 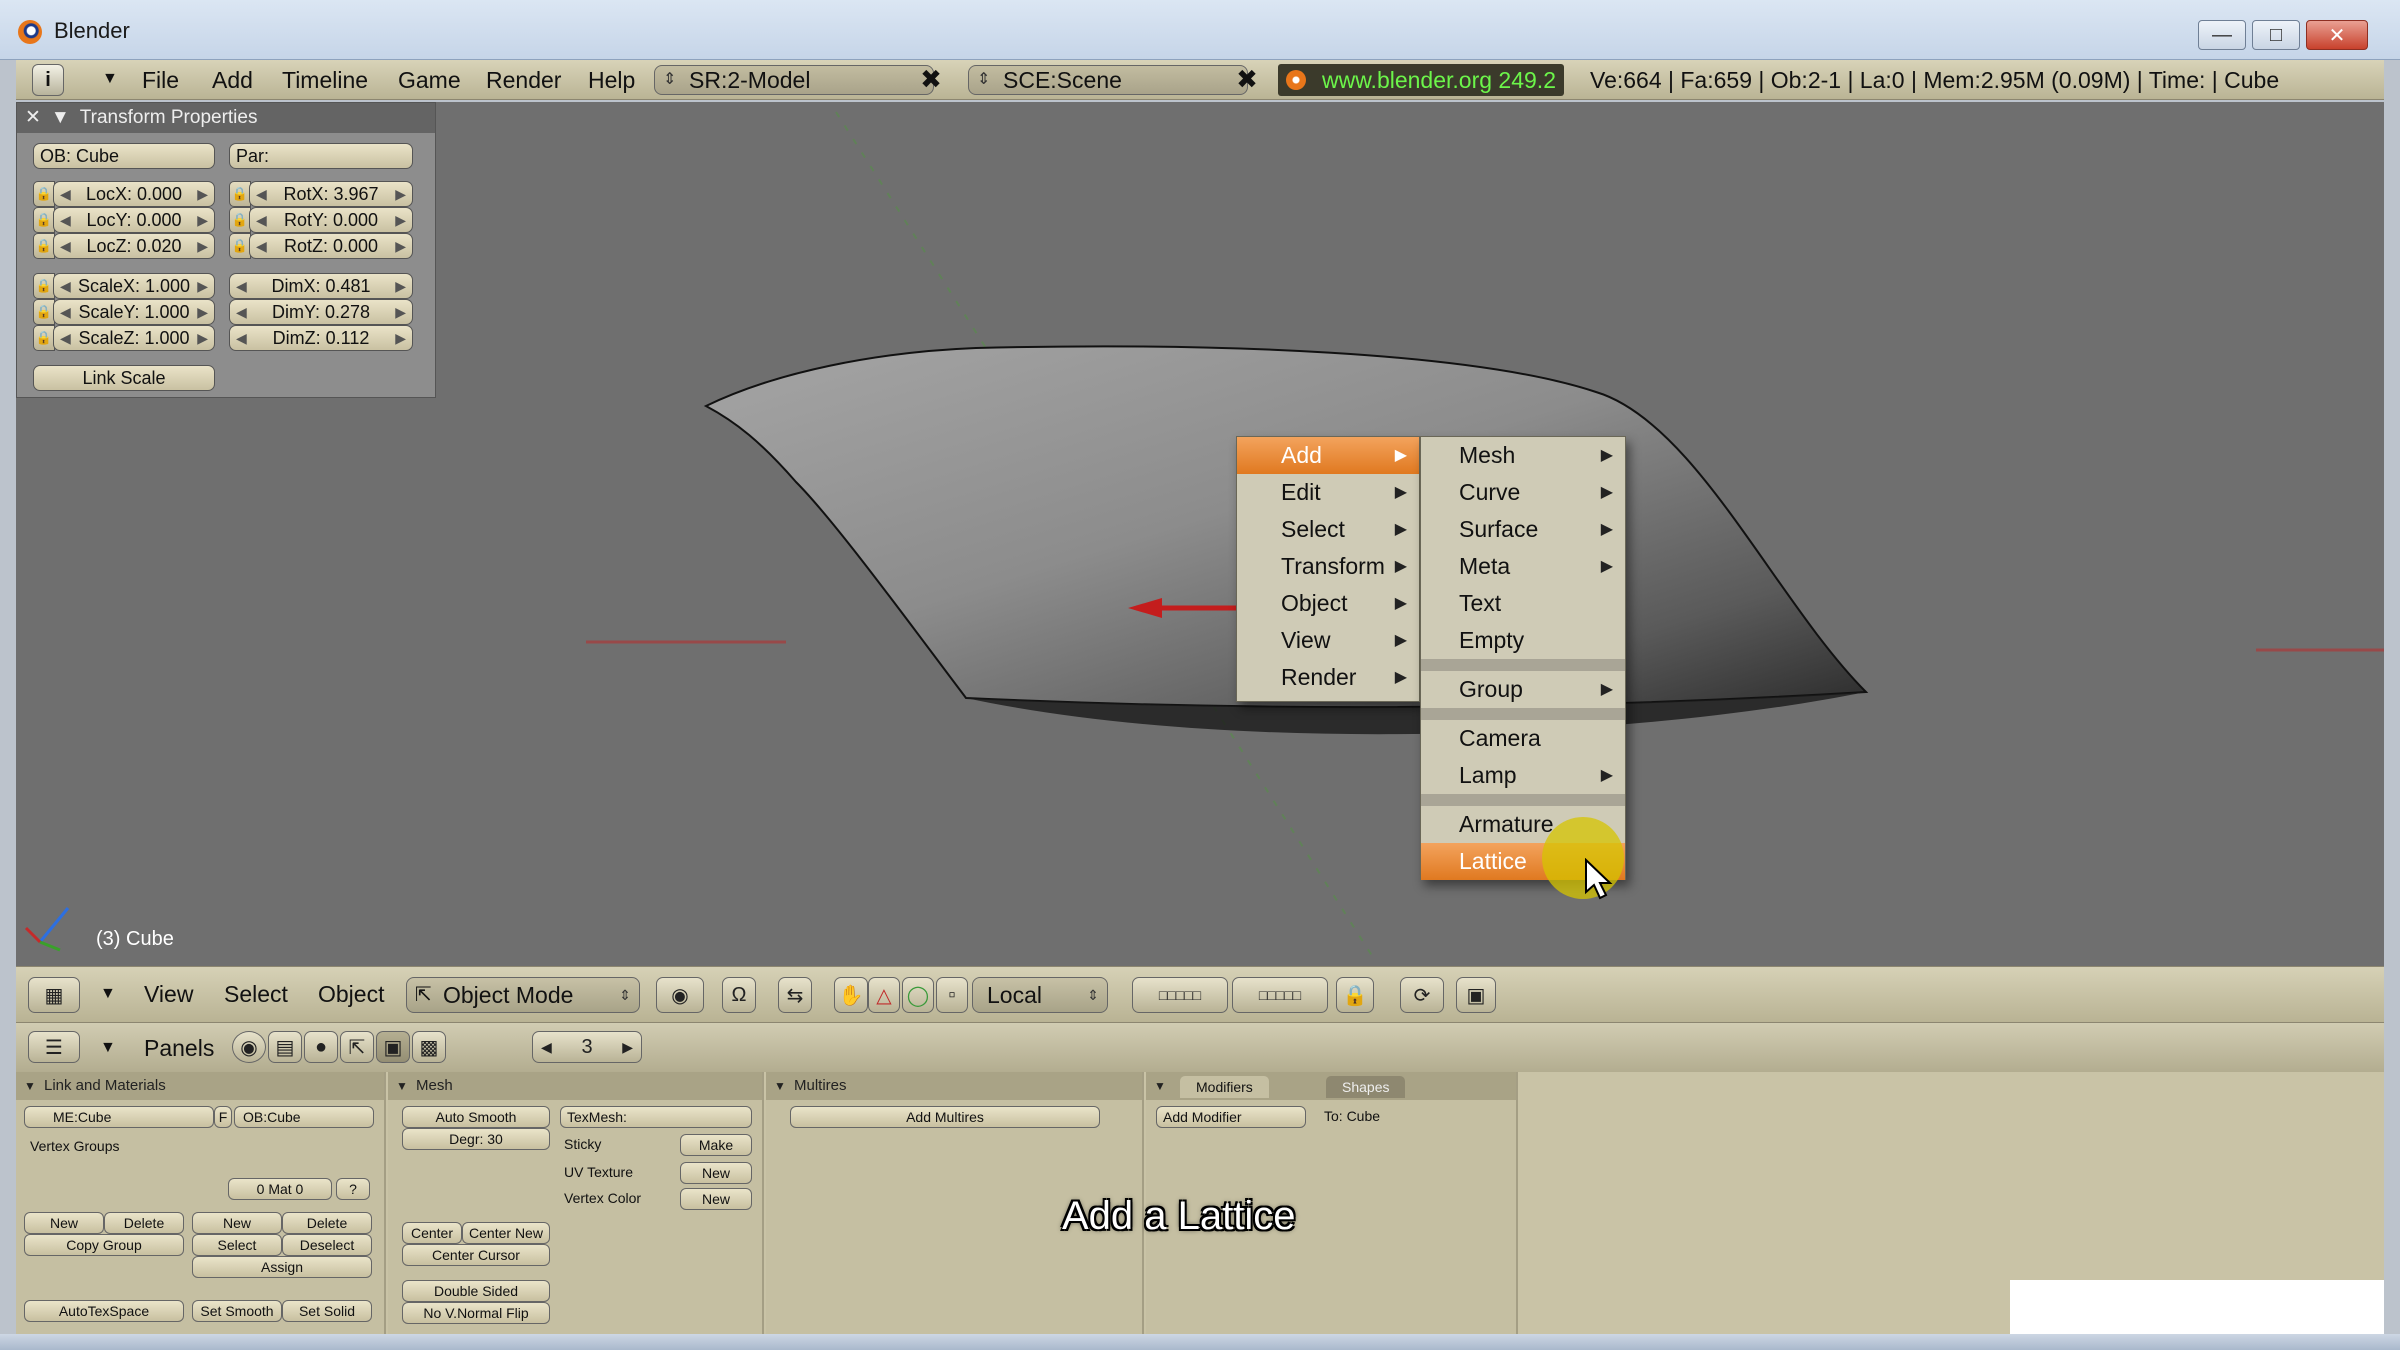 I want to click on material-help-button: ?, so click(x=353, y=1189).